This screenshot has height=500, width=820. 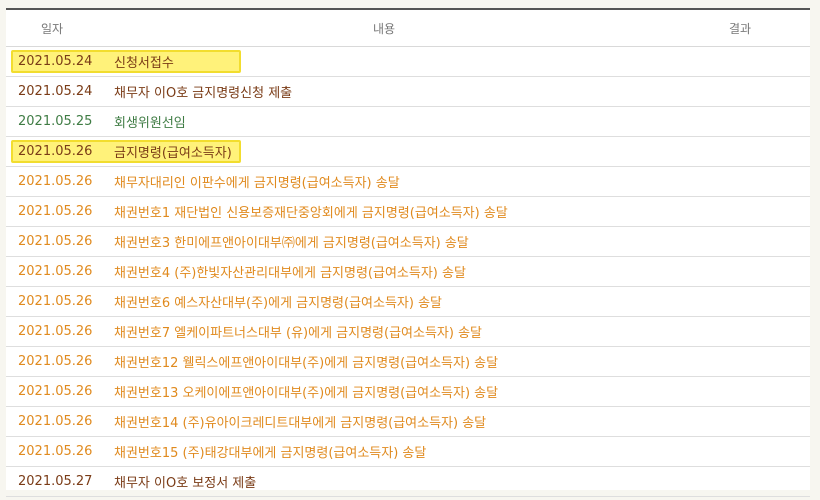 What do you see at coordinates (408, 182) in the screenshot?
I see `table-row: 2021.05.26 채무자대리인 이판수에게 금지명령(급여소득자) 송달` at bounding box center [408, 182].